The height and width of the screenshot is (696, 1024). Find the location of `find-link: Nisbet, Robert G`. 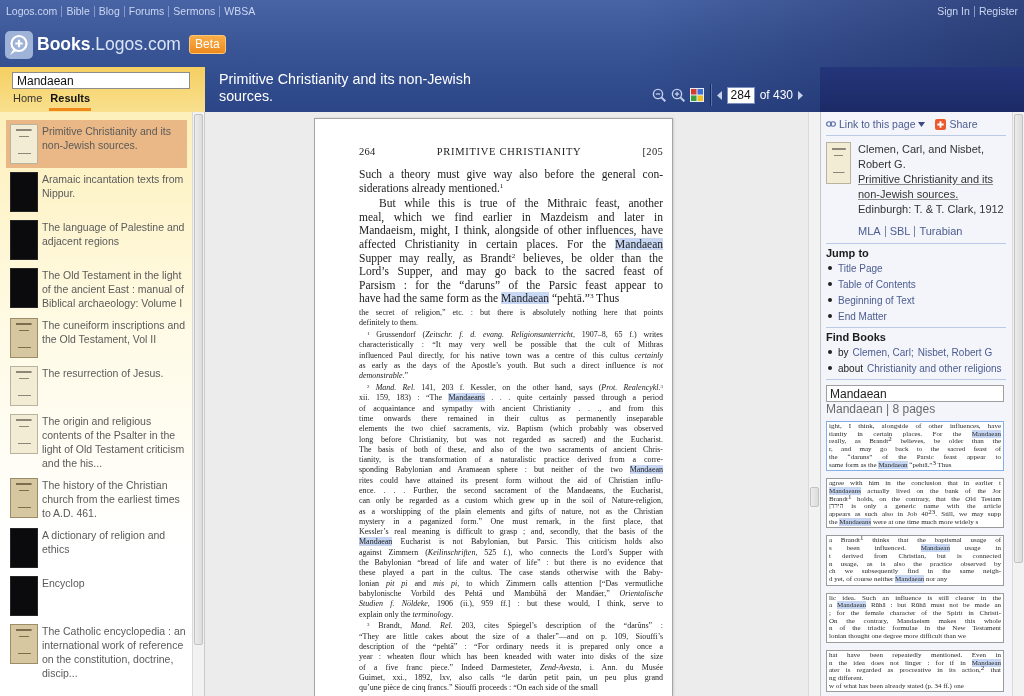

find-link: Nisbet, Robert G is located at coordinates (955, 352).